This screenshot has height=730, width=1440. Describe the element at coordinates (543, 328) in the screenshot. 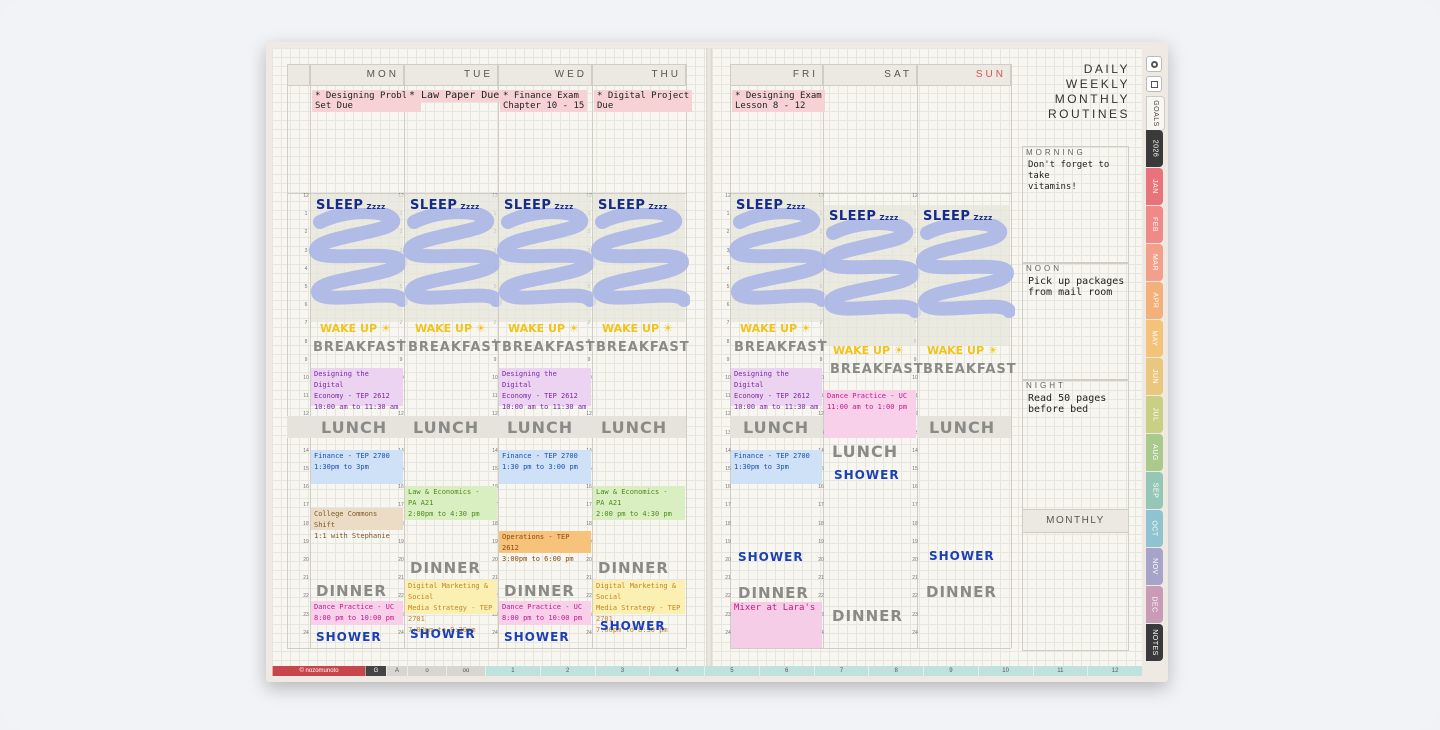

I see `wake-up-wed: WAKE UP ☀` at that location.